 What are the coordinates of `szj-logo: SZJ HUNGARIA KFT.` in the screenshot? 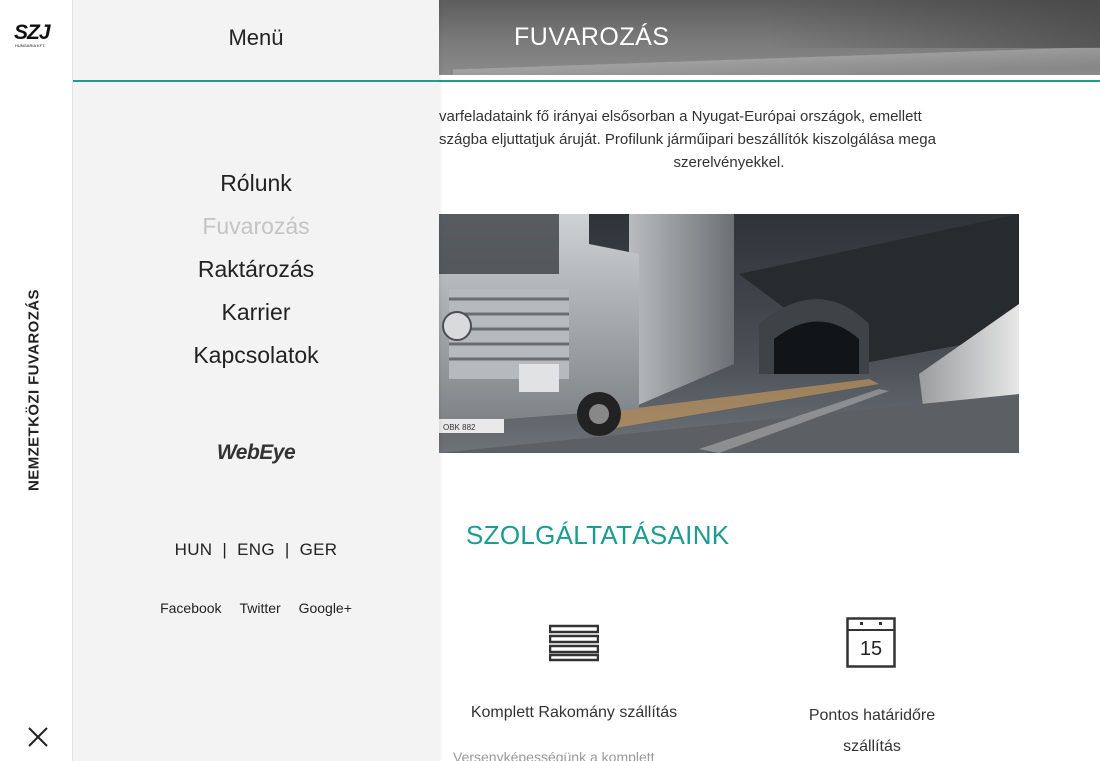 It's located at (37, 35).